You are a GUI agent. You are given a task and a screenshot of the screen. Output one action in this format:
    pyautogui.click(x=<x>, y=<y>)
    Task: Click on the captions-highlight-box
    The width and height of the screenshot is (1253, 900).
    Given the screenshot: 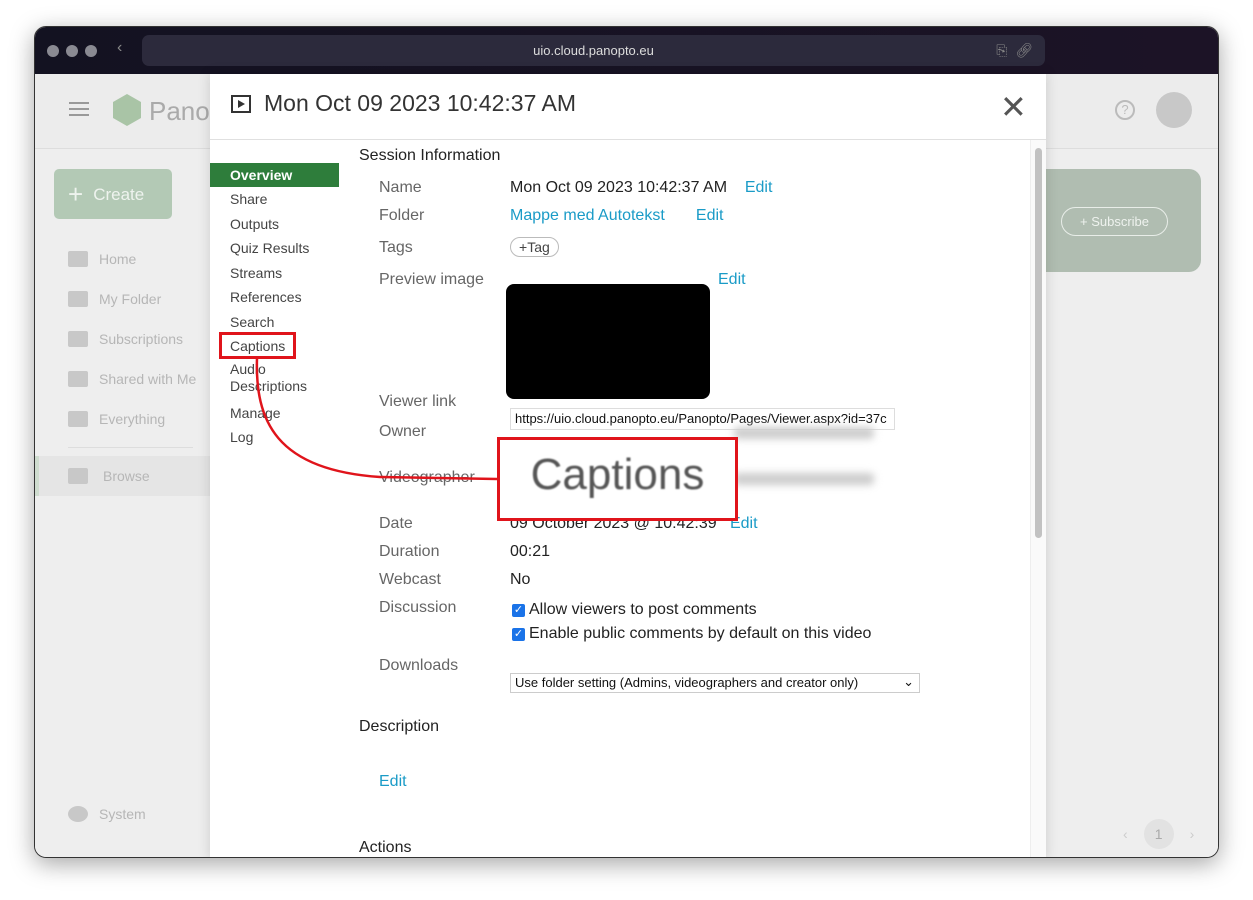 What is the action you would take?
    pyautogui.click(x=257, y=345)
    